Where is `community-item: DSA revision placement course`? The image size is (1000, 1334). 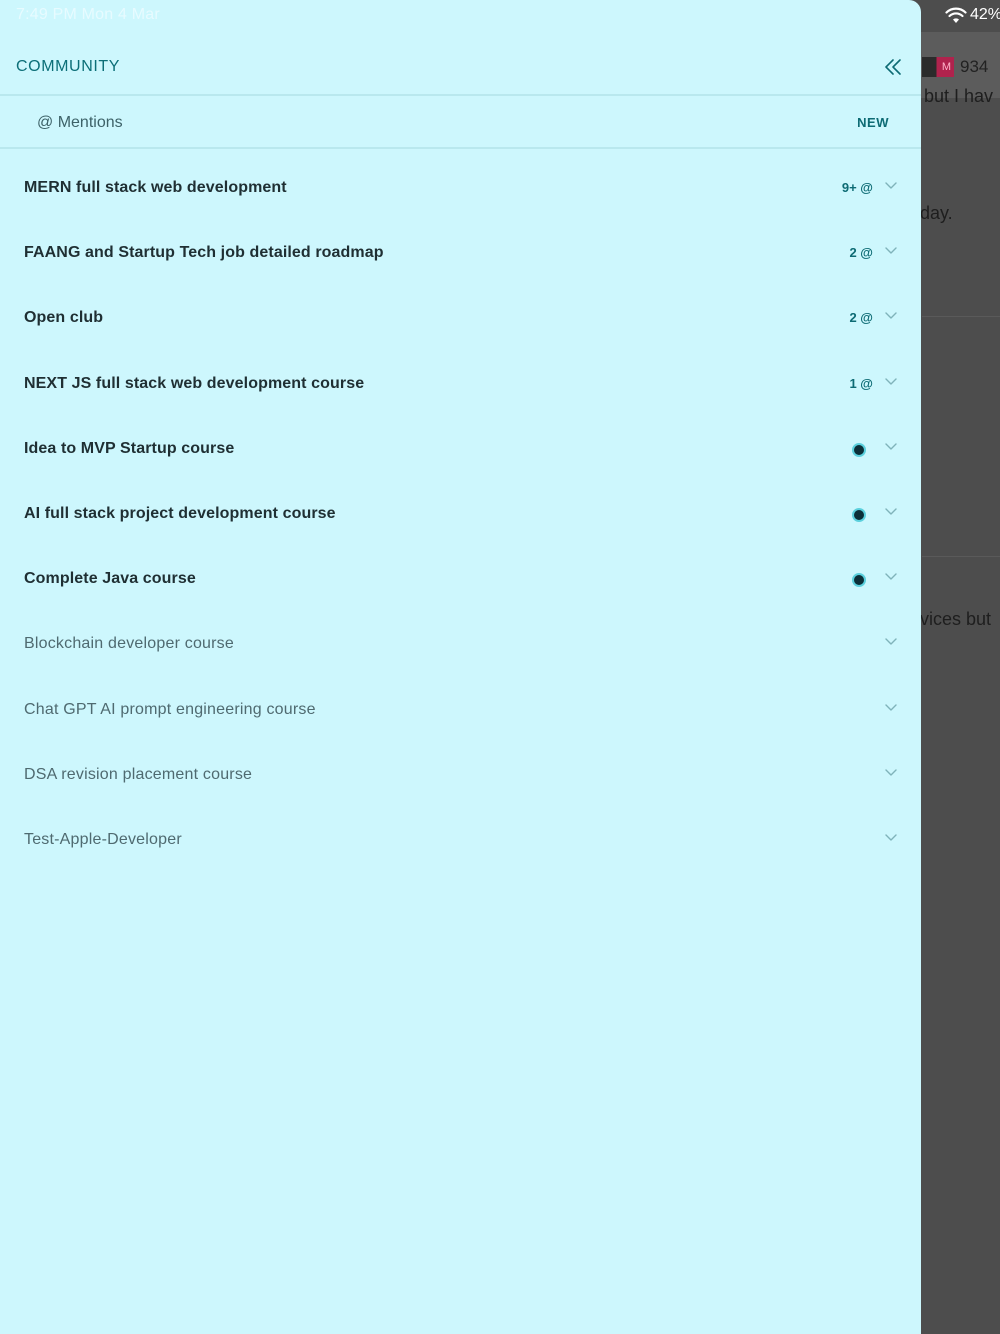 community-item: DSA revision placement course is located at coordinates (460, 775).